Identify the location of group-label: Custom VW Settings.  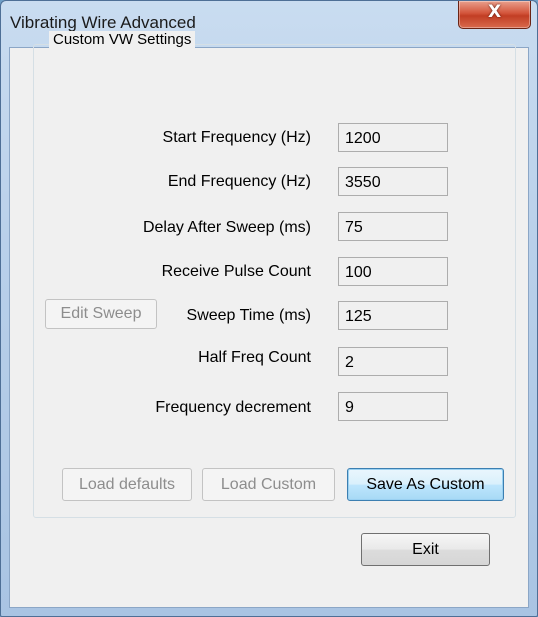
(122, 39).